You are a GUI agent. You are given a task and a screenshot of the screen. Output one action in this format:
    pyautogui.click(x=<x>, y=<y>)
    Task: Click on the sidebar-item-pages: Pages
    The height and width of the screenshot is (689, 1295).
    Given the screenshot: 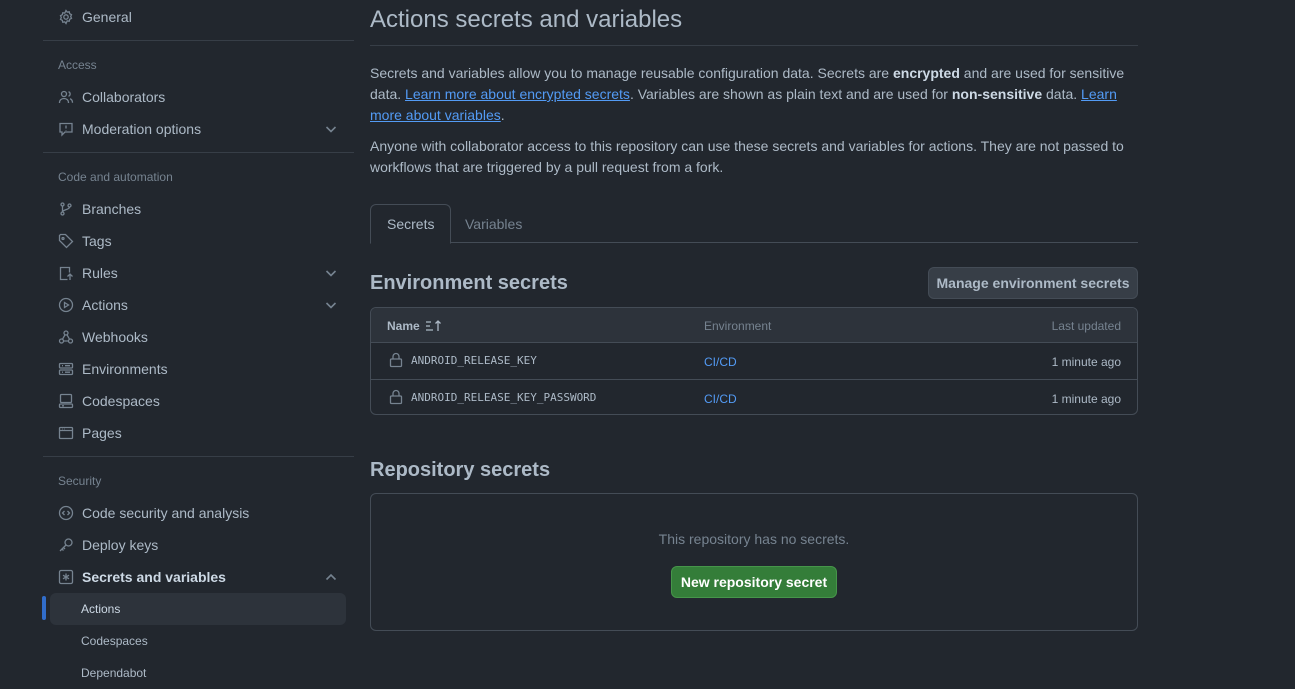 What is the action you would take?
    pyautogui.click(x=198, y=433)
    